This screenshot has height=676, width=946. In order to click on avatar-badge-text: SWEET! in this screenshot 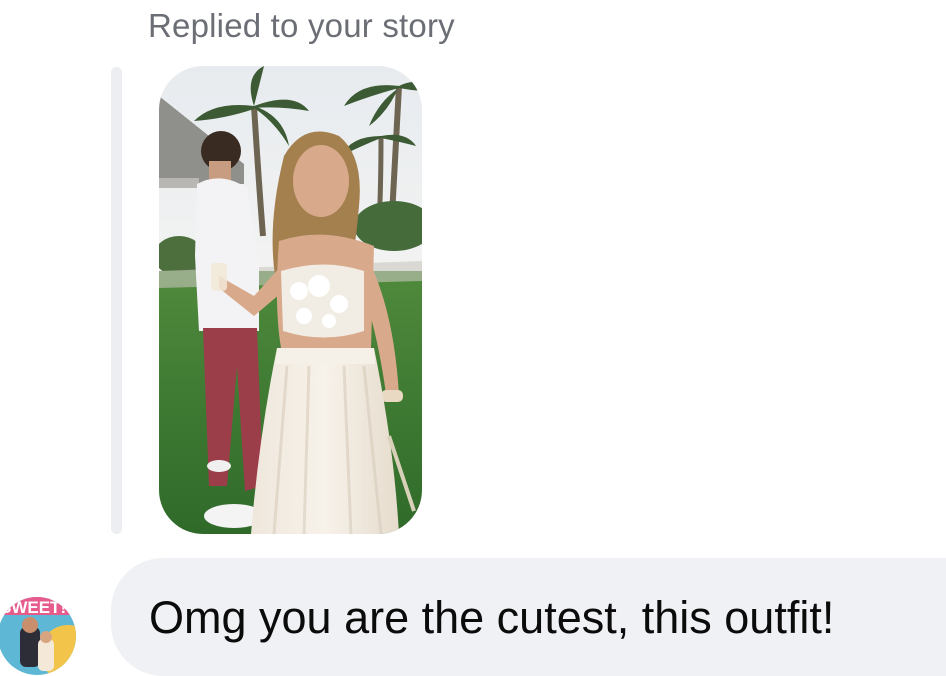, I will do `click(33, 607)`.